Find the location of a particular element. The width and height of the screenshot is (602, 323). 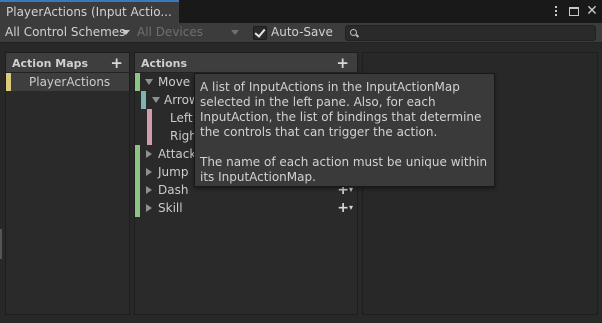

window-titlebar: PlayerActions (Input Actio... ✕ is located at coordinates (301, 11).